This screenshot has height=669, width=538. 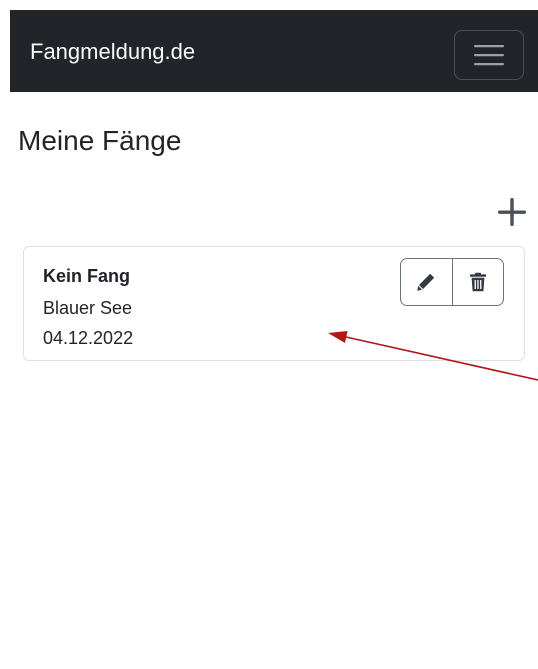 What do you see at coordinates (100, 140) in the screenshot?
I see `page-title: Meine Fänge` at bounding box center [100, 140].